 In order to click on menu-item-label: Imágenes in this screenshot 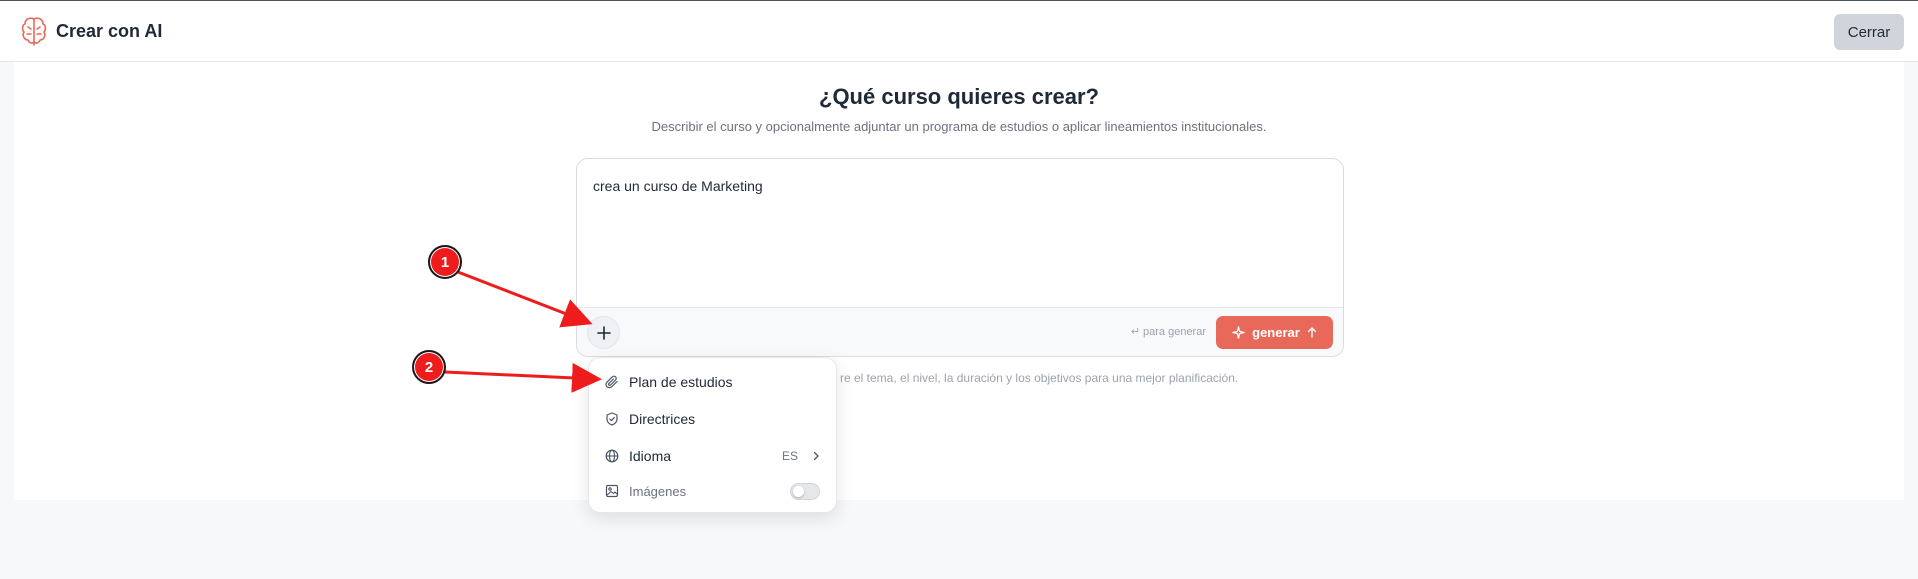, I will do `click(658, 491)`.